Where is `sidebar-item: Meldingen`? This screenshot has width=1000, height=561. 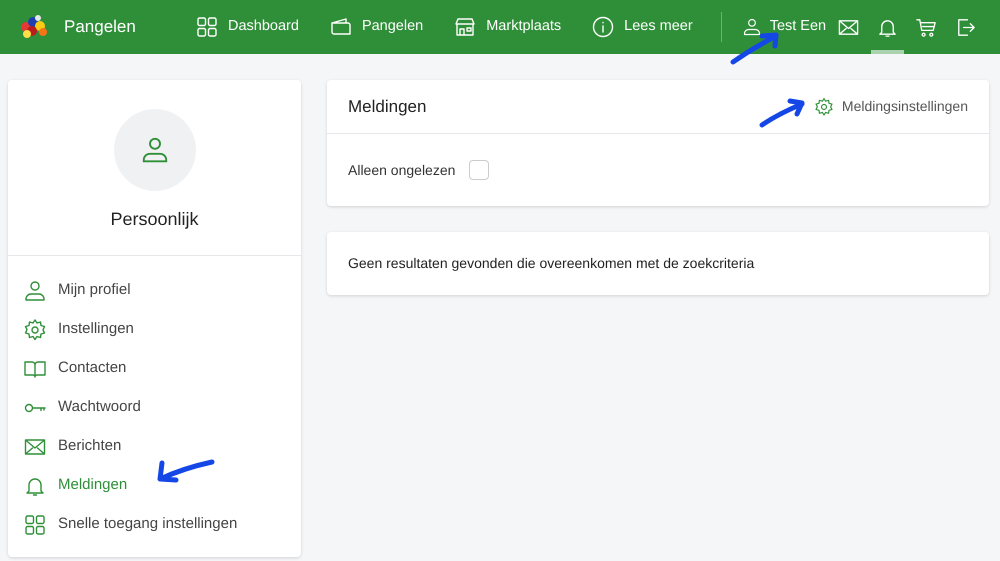 sidebar-item: Meldingen is located at coordinates (162, 485).